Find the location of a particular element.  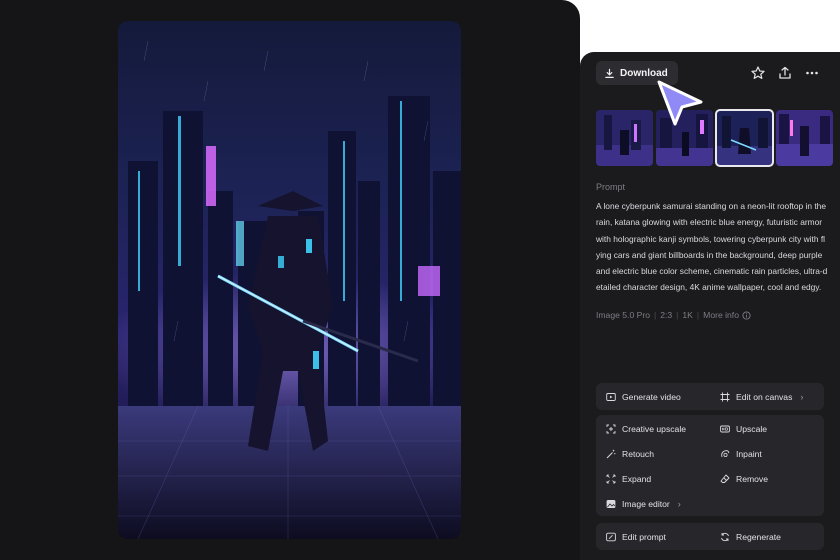

resolution: 1K is located at coordinates (687, 315).